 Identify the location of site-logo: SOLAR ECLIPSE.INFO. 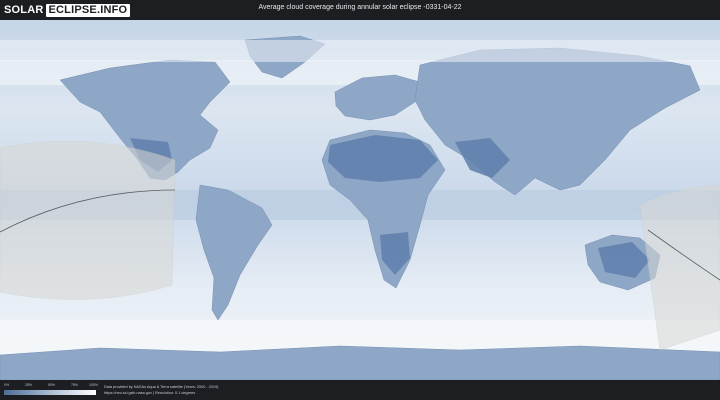
(67, 10).